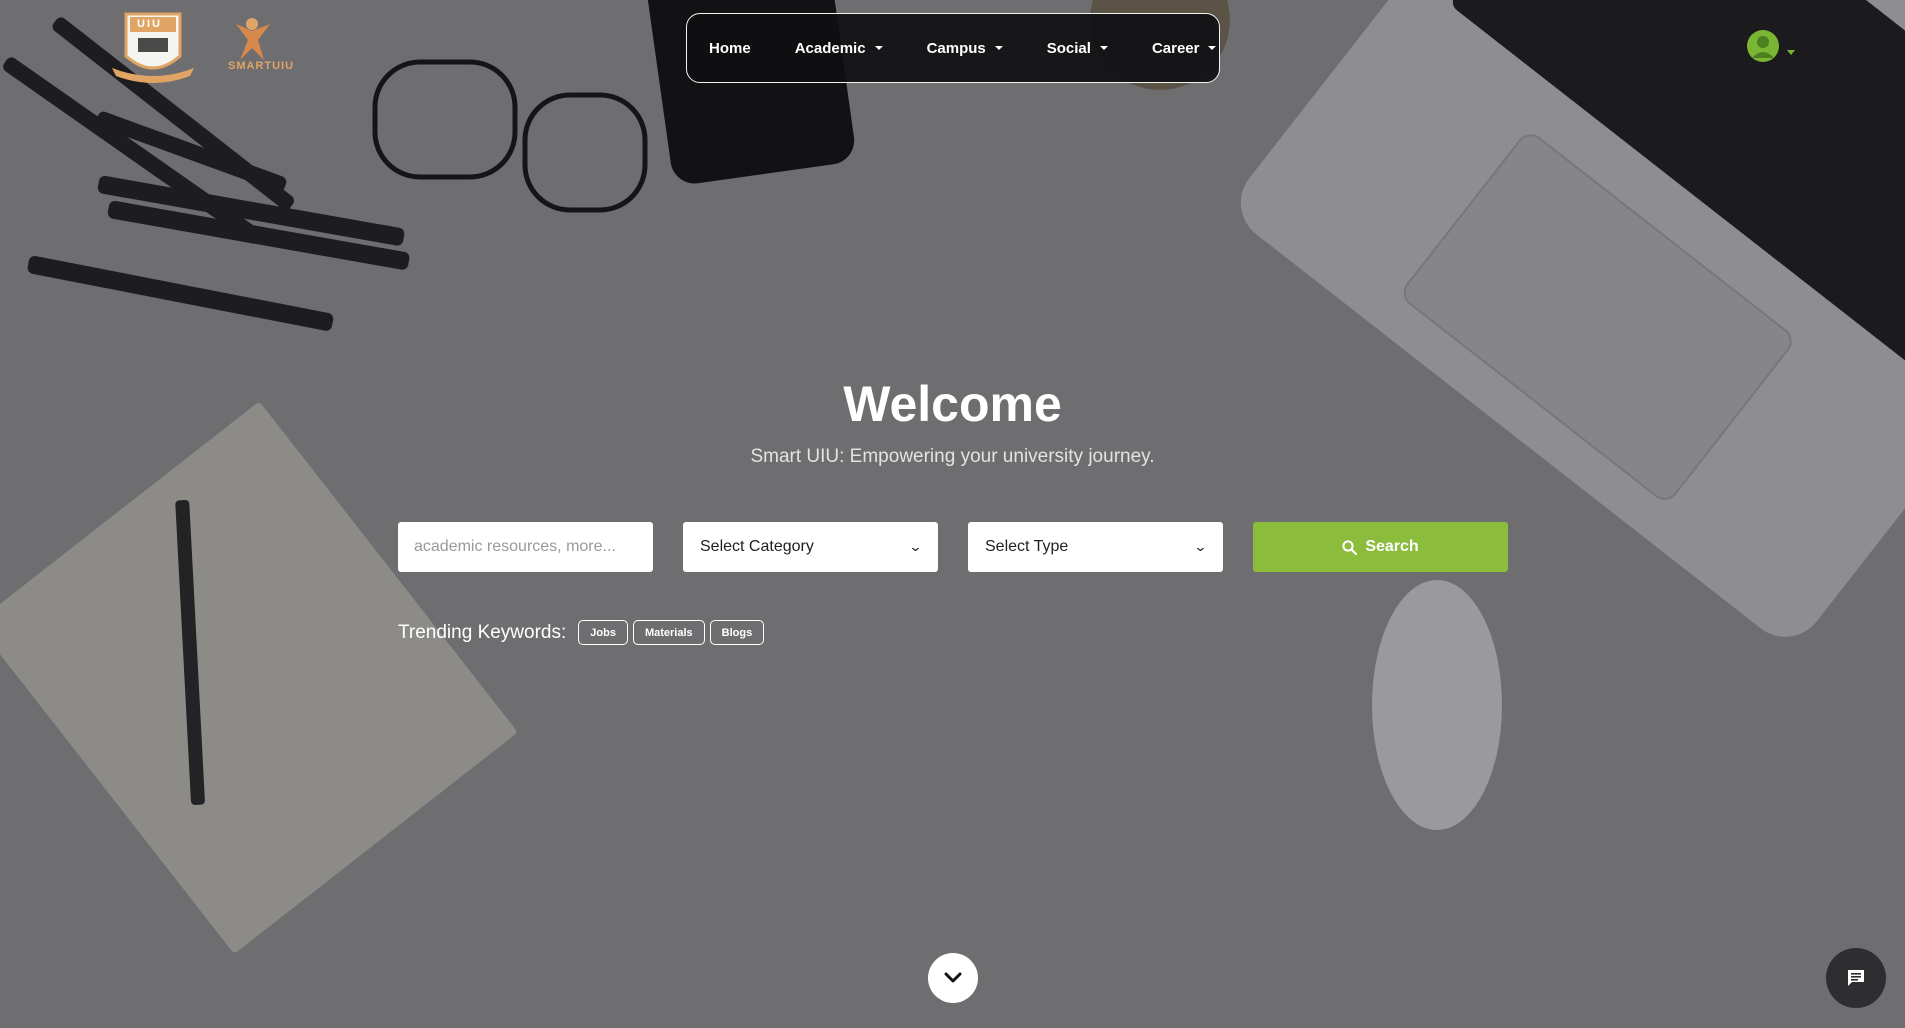 This screenshot has width=1905, height=1028. I want to click on nav-social: Social, so click(1077, 48).